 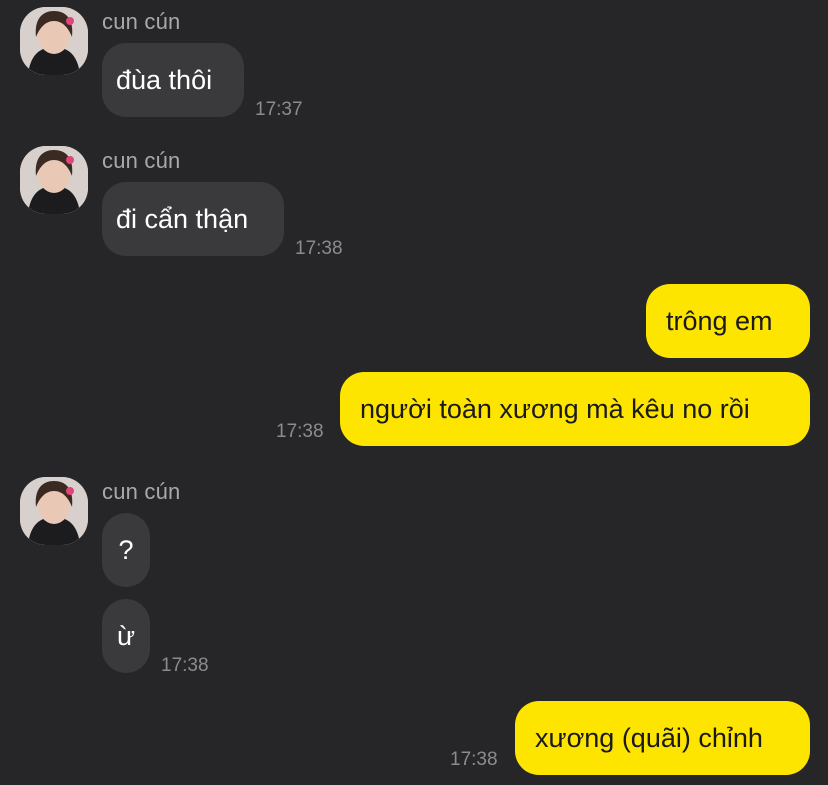 I want to click on message-bubble-incoming: đi cẩn thận, so click(x=193, y=219).